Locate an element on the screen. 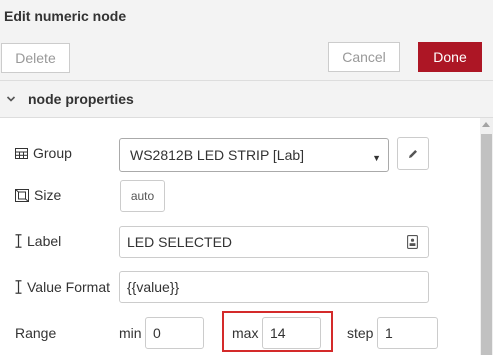  table-icon is located at coordinates (21, 153).